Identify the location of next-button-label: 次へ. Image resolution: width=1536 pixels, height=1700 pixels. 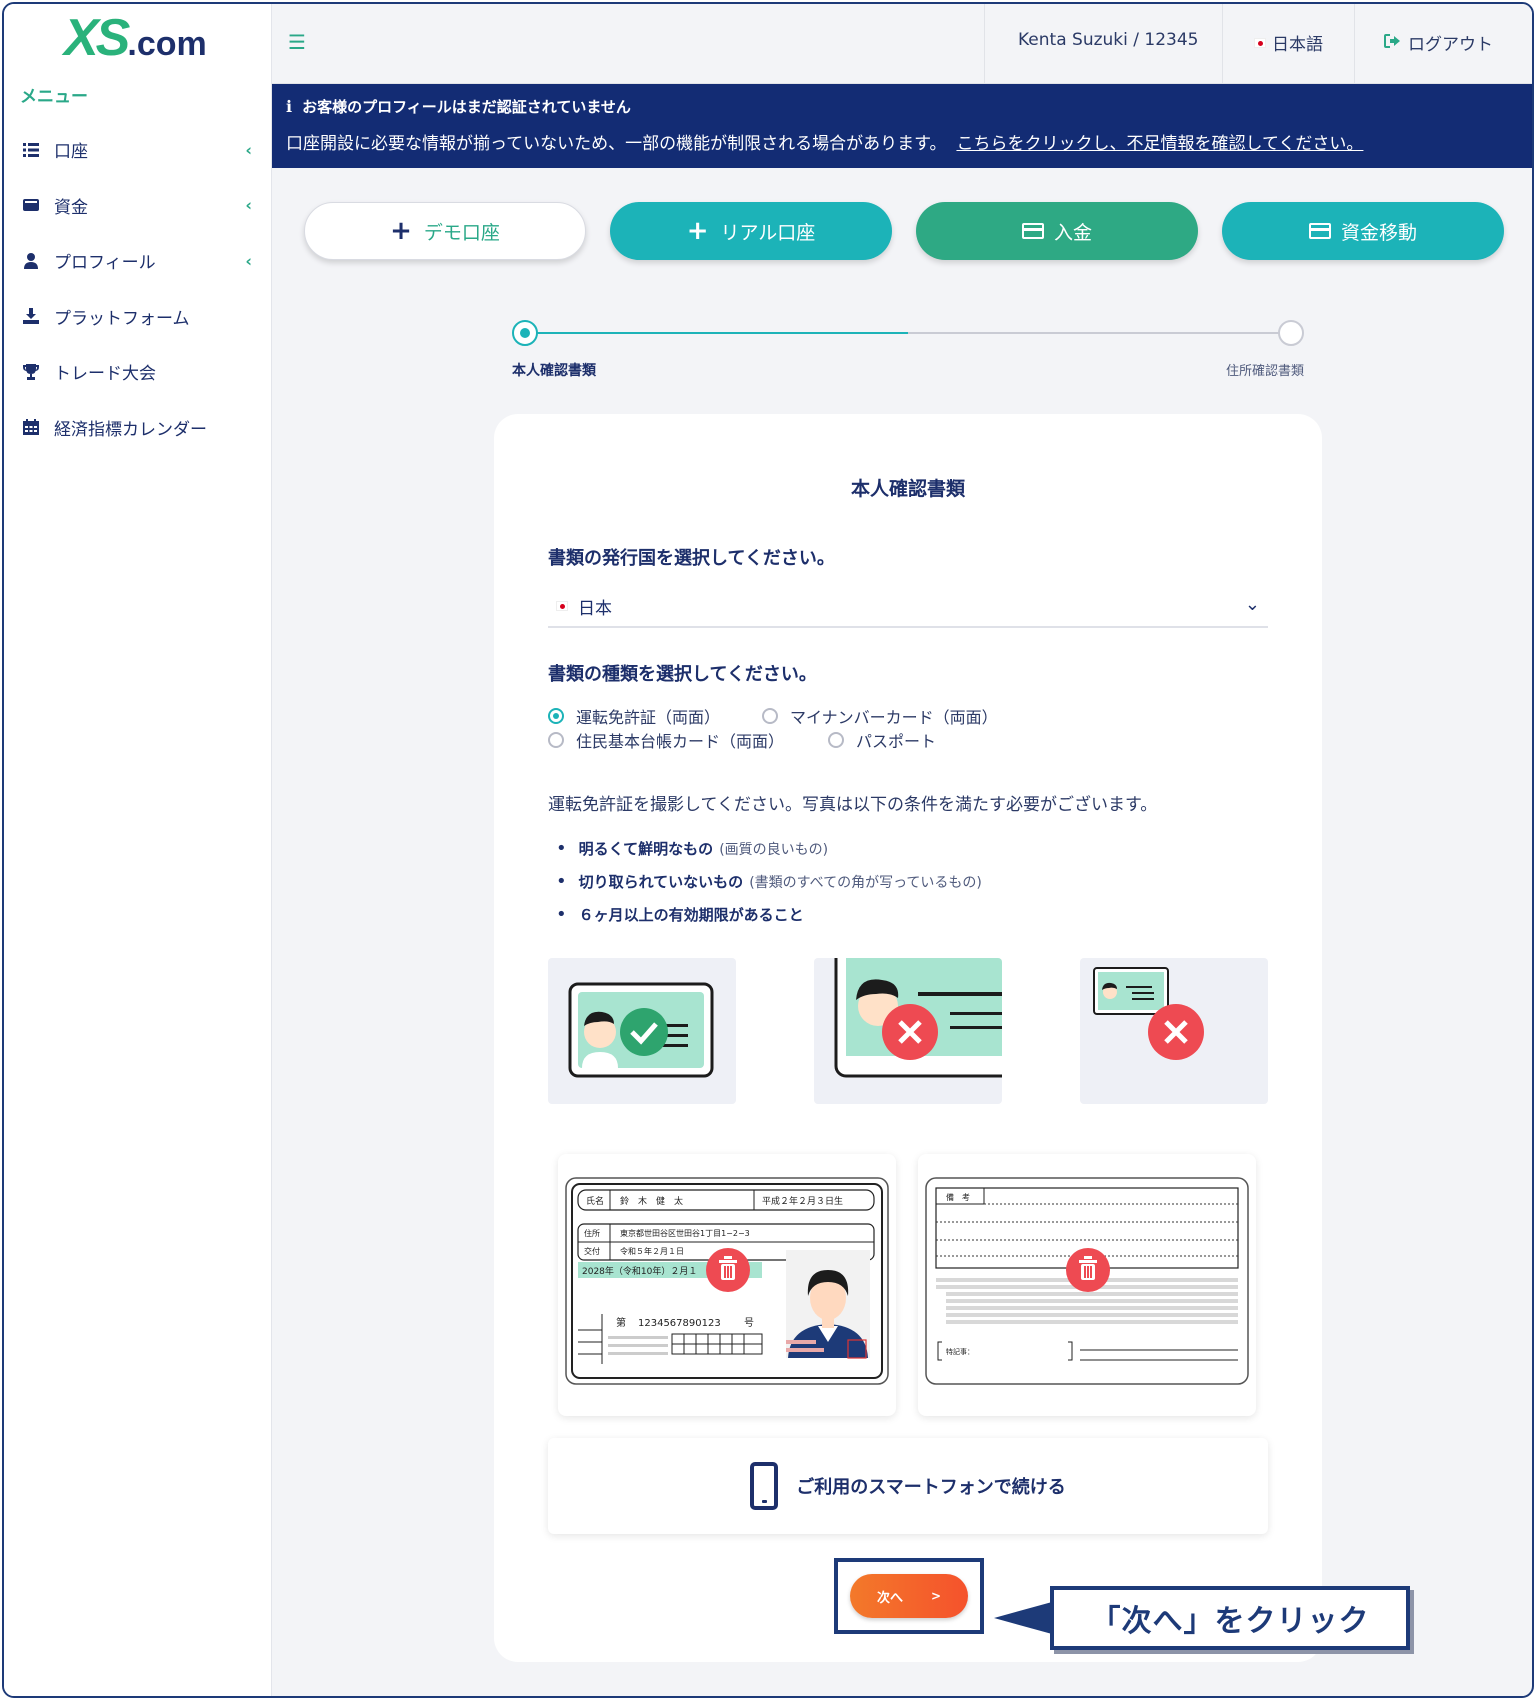
(889, 1598).